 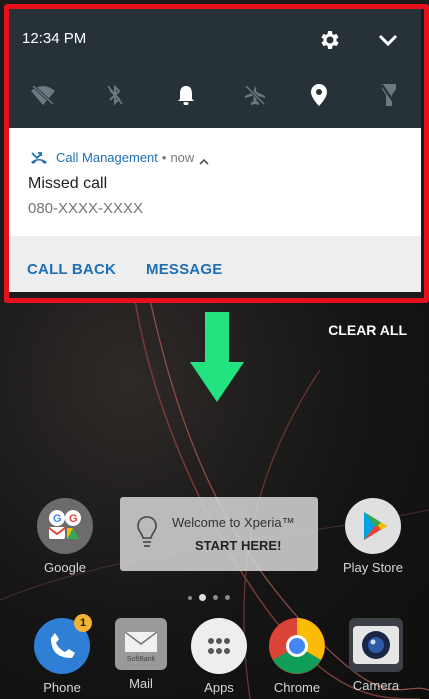 What do you see at coordinates (65, 526) in the screenshot?
I see `google-folder-icon: G G` at bounding box center [65, 526].